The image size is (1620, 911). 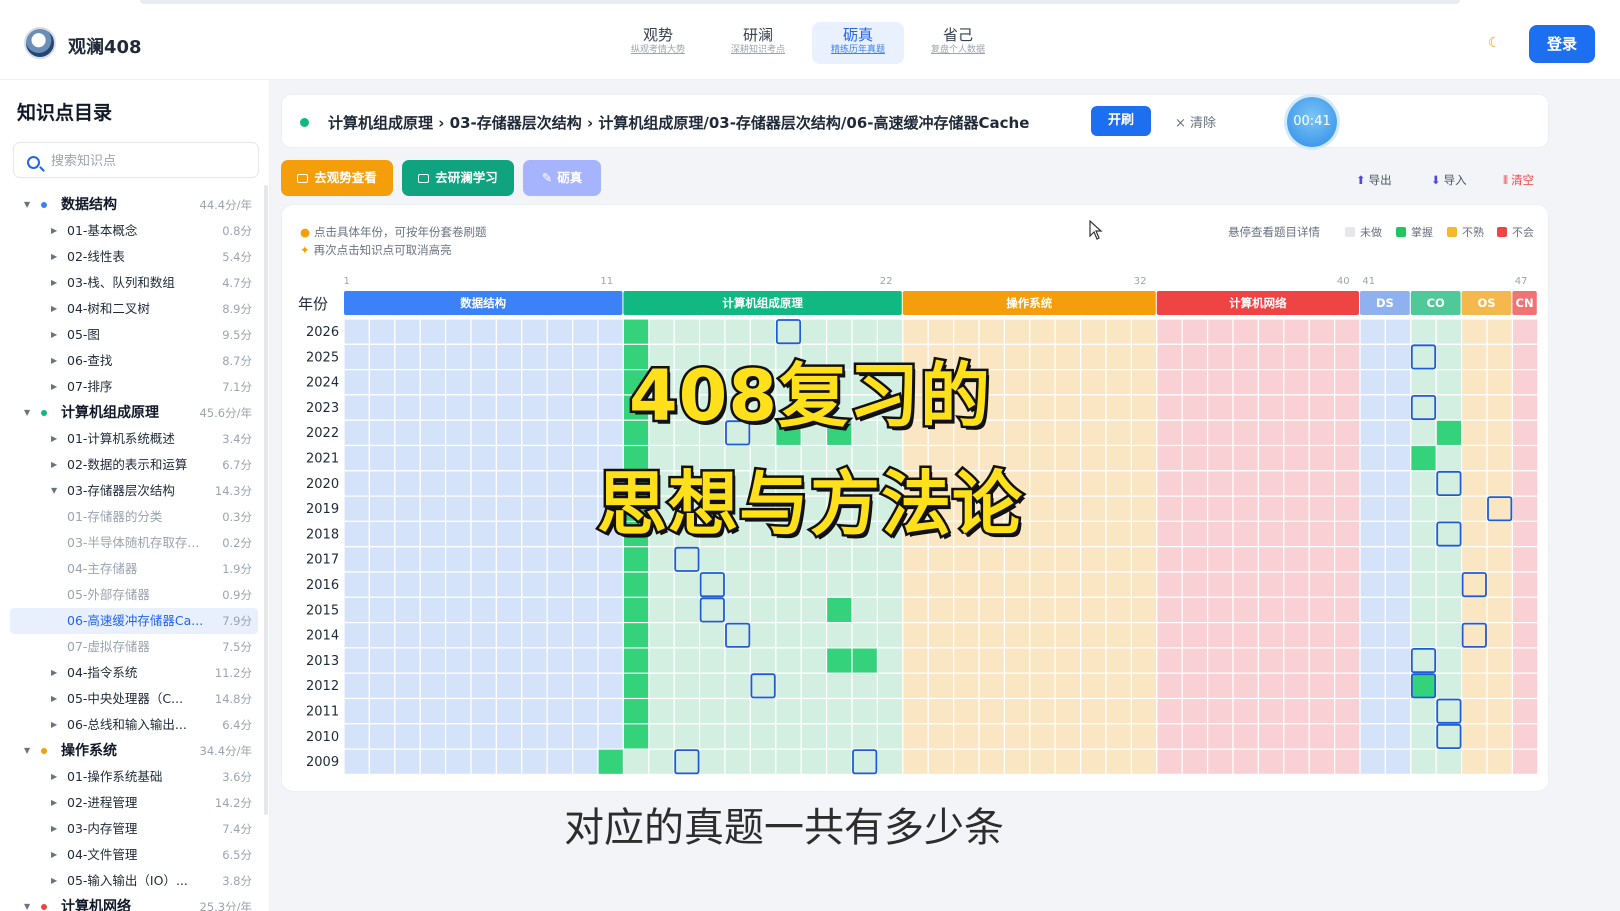 What do you see at coordinates (121, 282) in the screenshot?
I see `tree-item-label: 03-栈、队列和数组` at bounding box center [121, 282].